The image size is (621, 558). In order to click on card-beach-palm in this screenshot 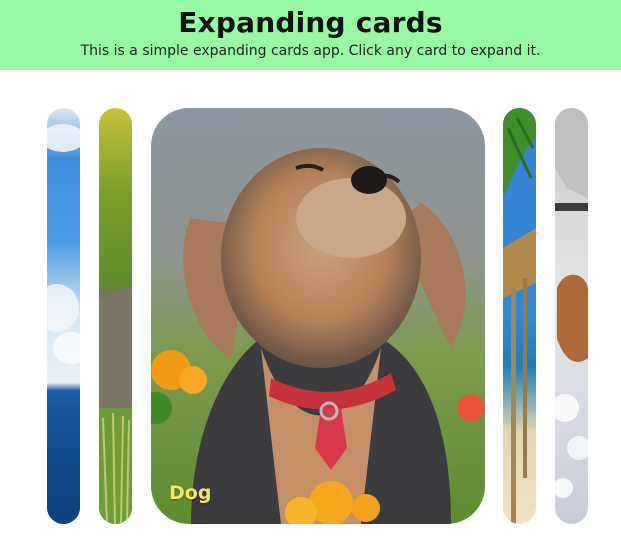, I will do `click(519, 316)`.